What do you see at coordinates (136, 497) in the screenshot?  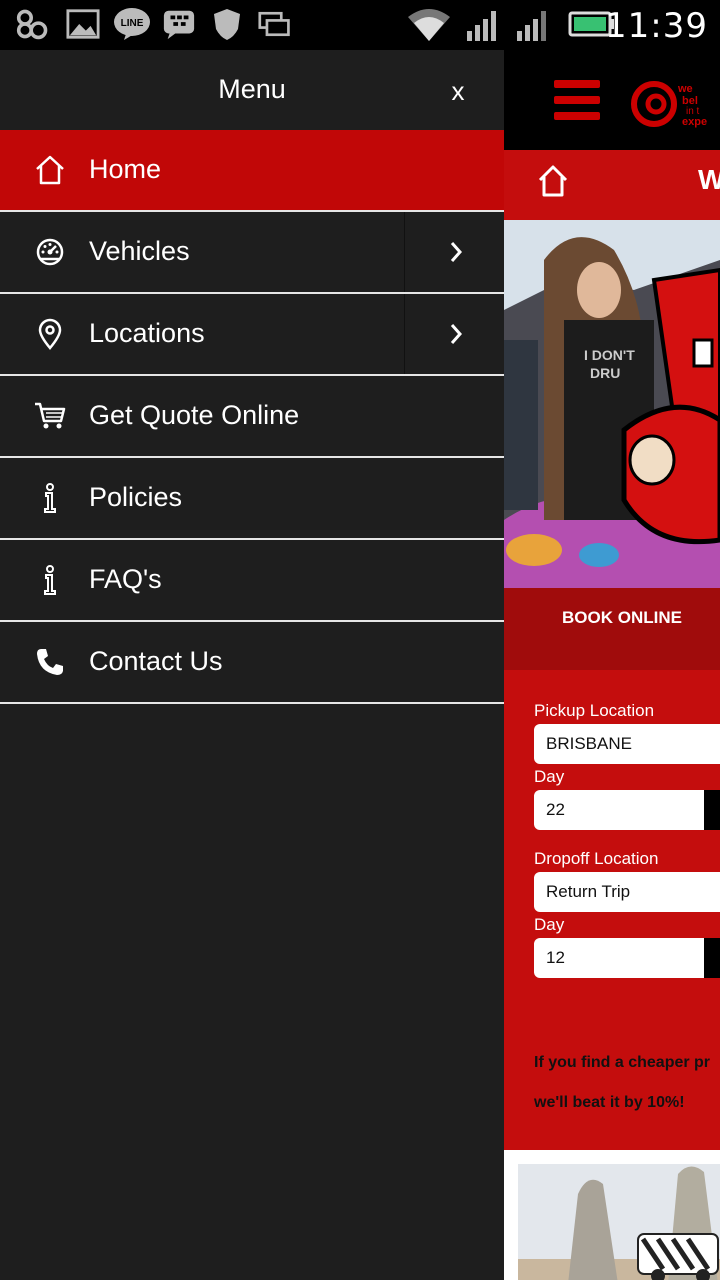 I see `menu-item-label: Policies` at bounding box center [136, 497].